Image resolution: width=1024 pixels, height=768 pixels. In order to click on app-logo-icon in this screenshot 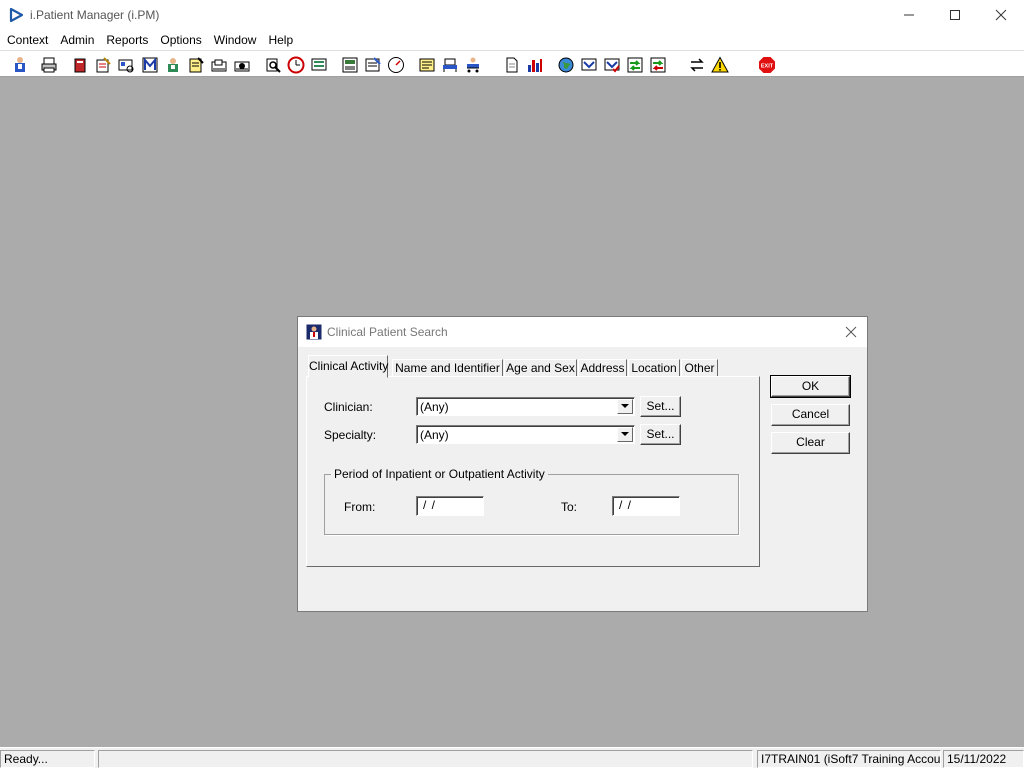, I will do `click(16, 15)`.